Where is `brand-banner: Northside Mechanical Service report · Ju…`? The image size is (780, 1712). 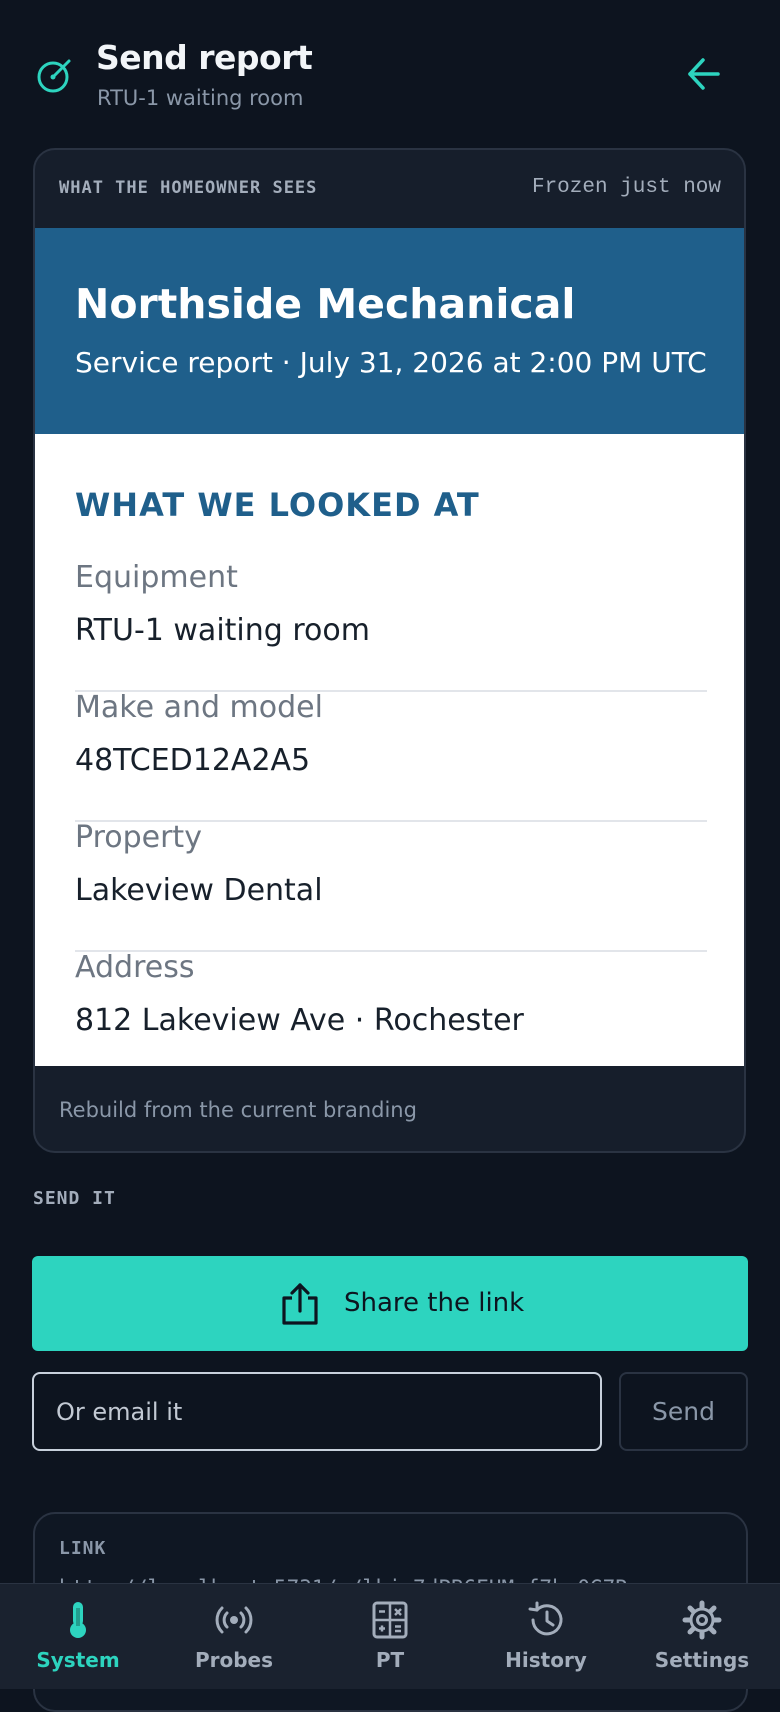
brand-banner: Northside Mechanical Service report · Ju… is located at coordinates (389, 331).